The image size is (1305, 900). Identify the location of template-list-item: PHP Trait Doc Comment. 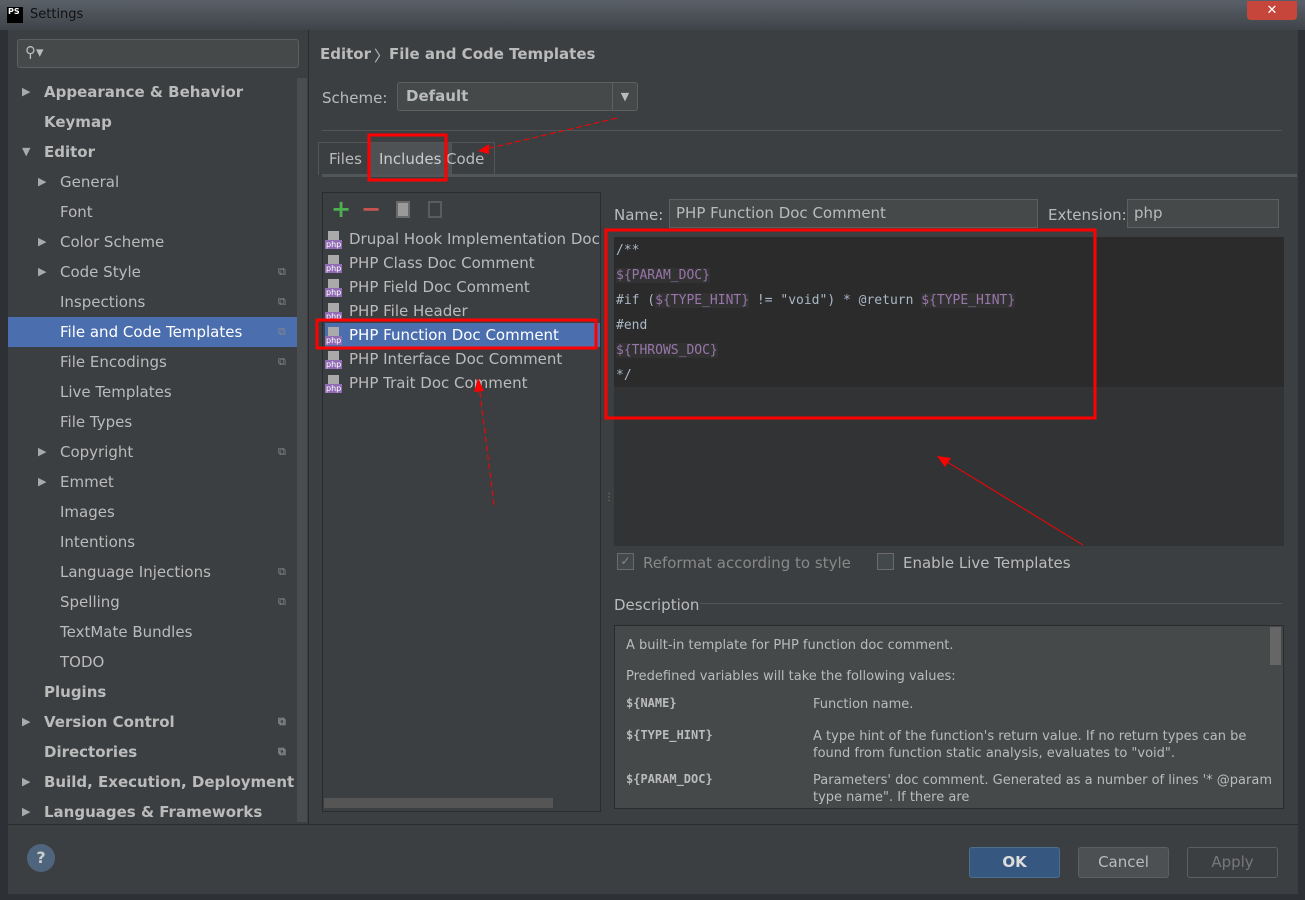
(462, 383).